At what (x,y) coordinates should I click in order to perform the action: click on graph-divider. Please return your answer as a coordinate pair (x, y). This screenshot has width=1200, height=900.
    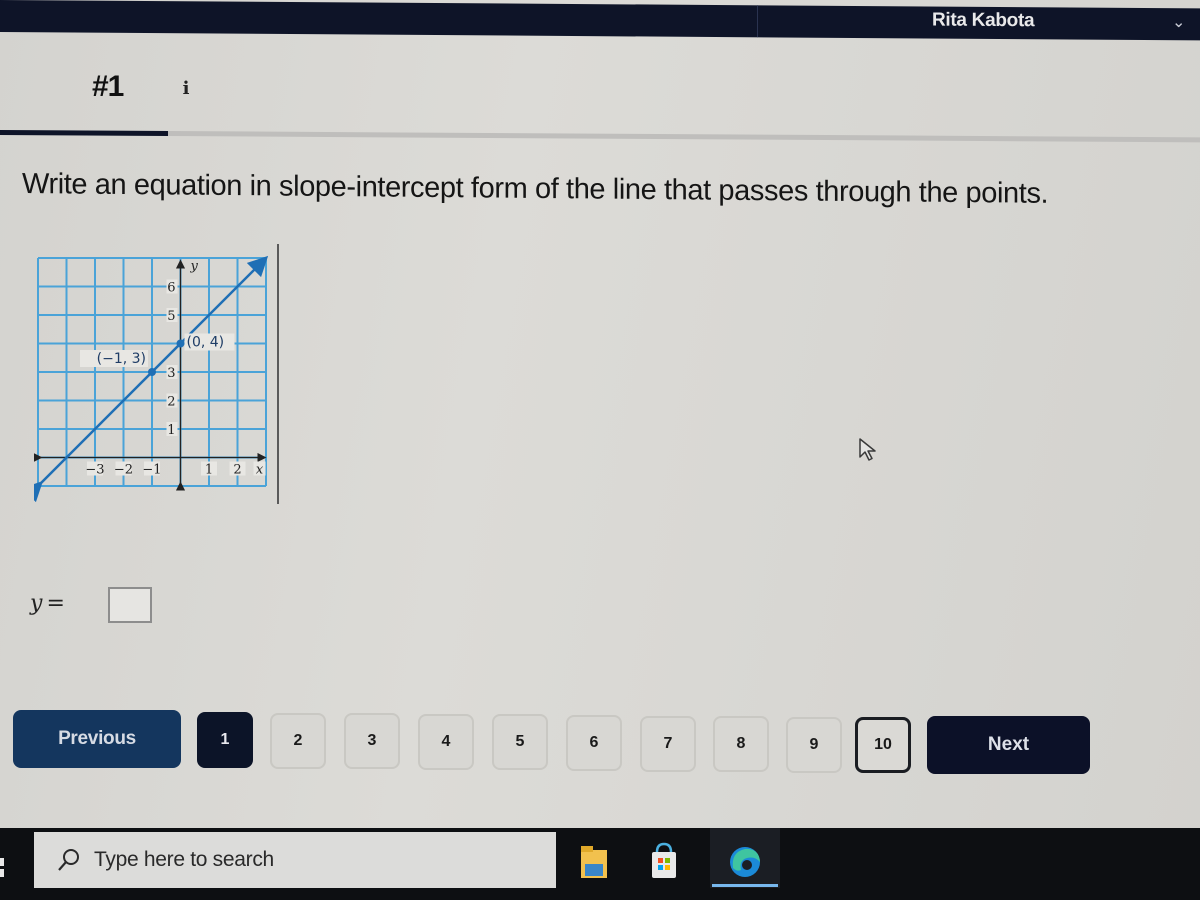
    Looking at the image, I should click on (278, 374).